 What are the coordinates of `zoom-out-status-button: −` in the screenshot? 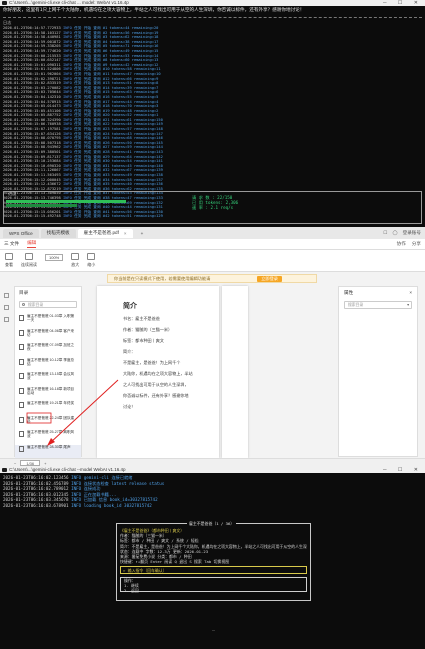 It's located at (15, 463).